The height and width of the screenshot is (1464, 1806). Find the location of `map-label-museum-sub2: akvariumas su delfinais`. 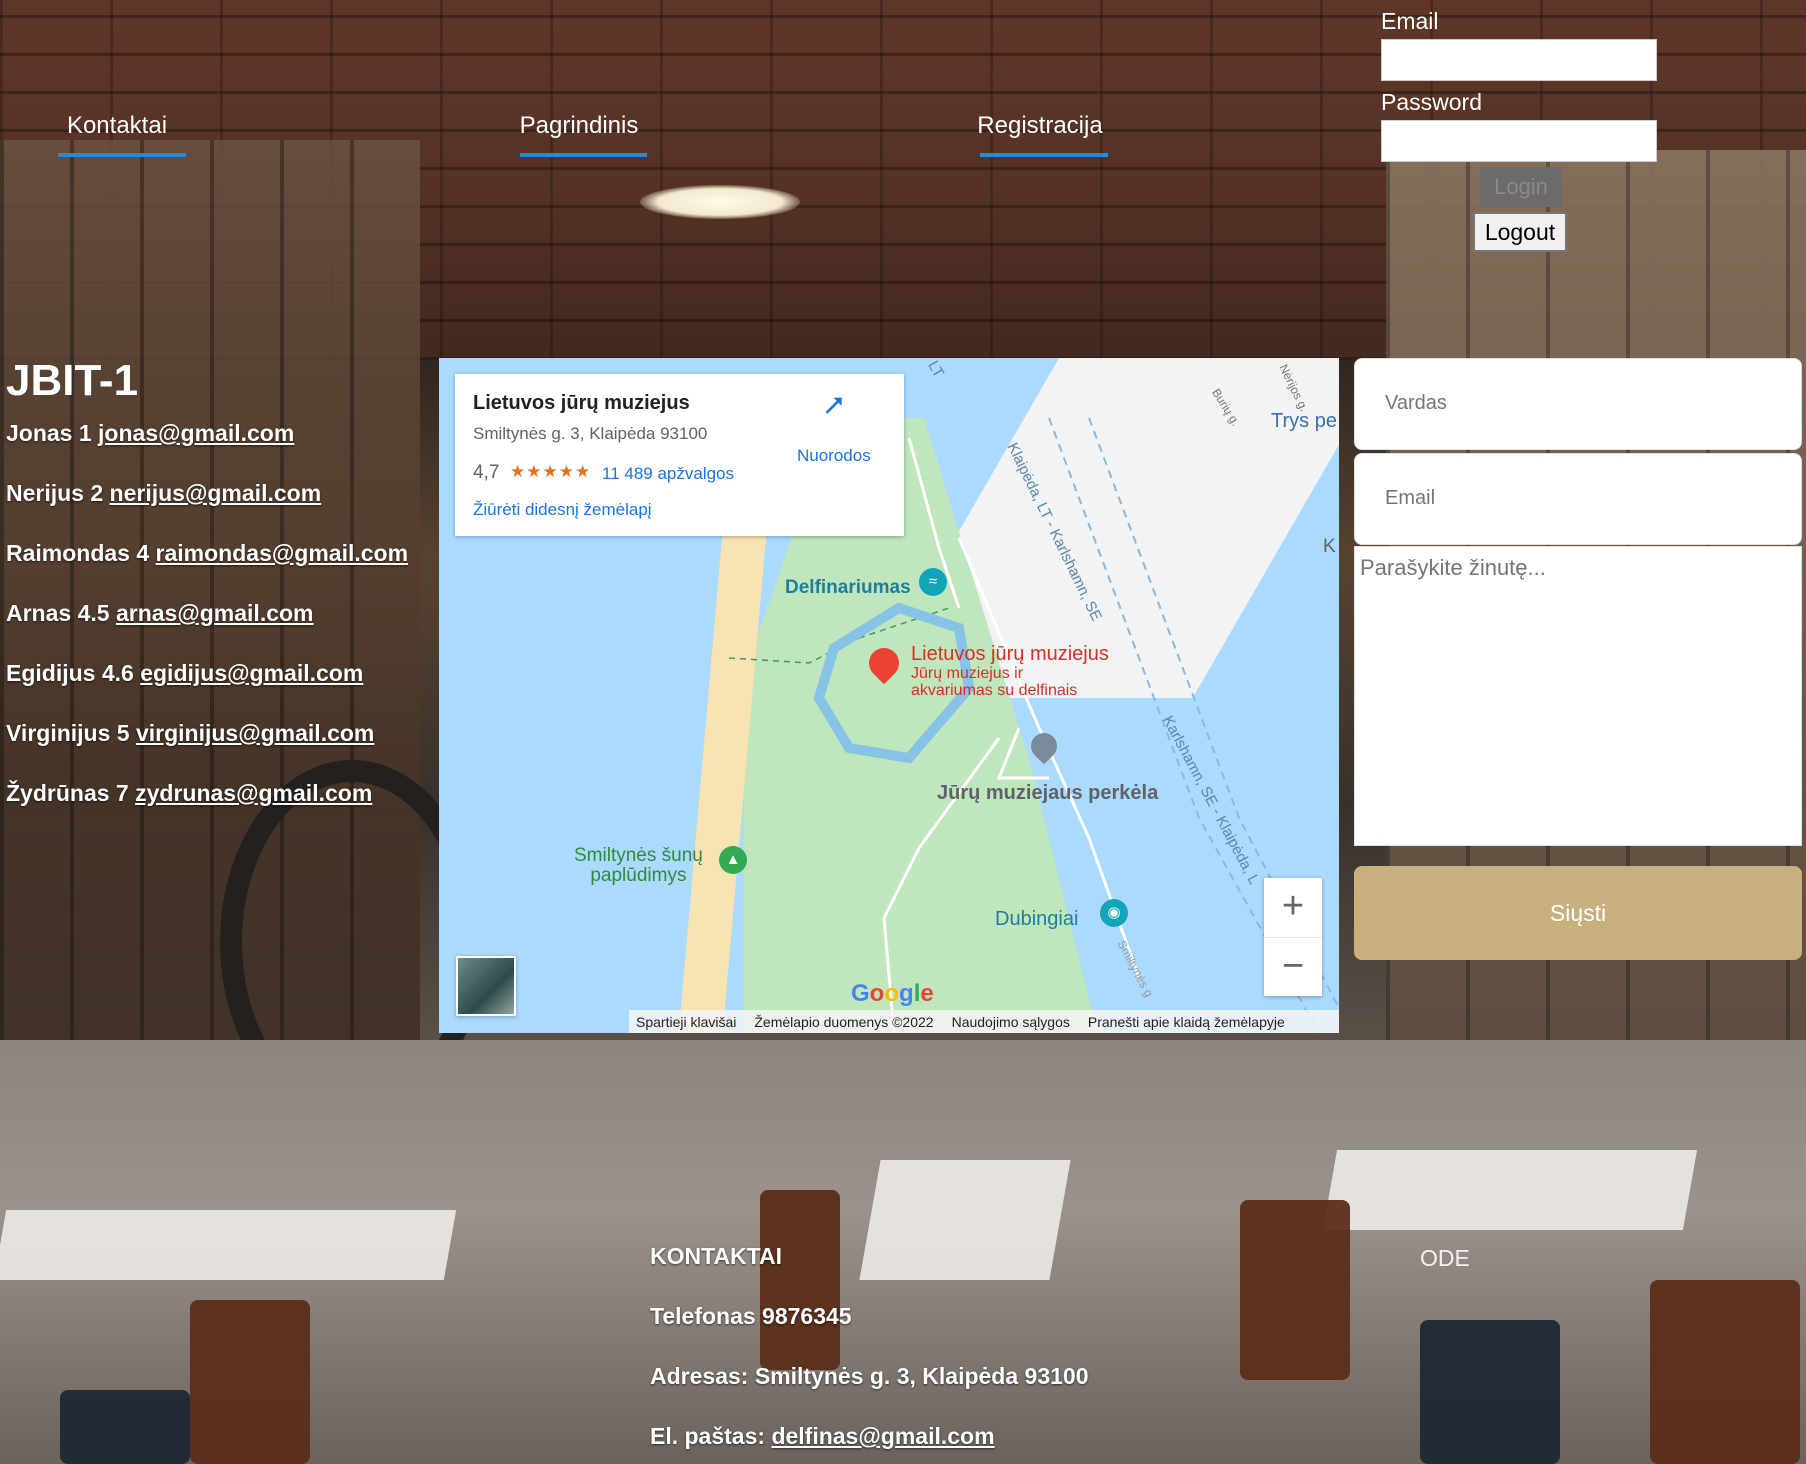

map-label-museum-sub2: akvariumas su delfinais is located at coordinates (994, 690).